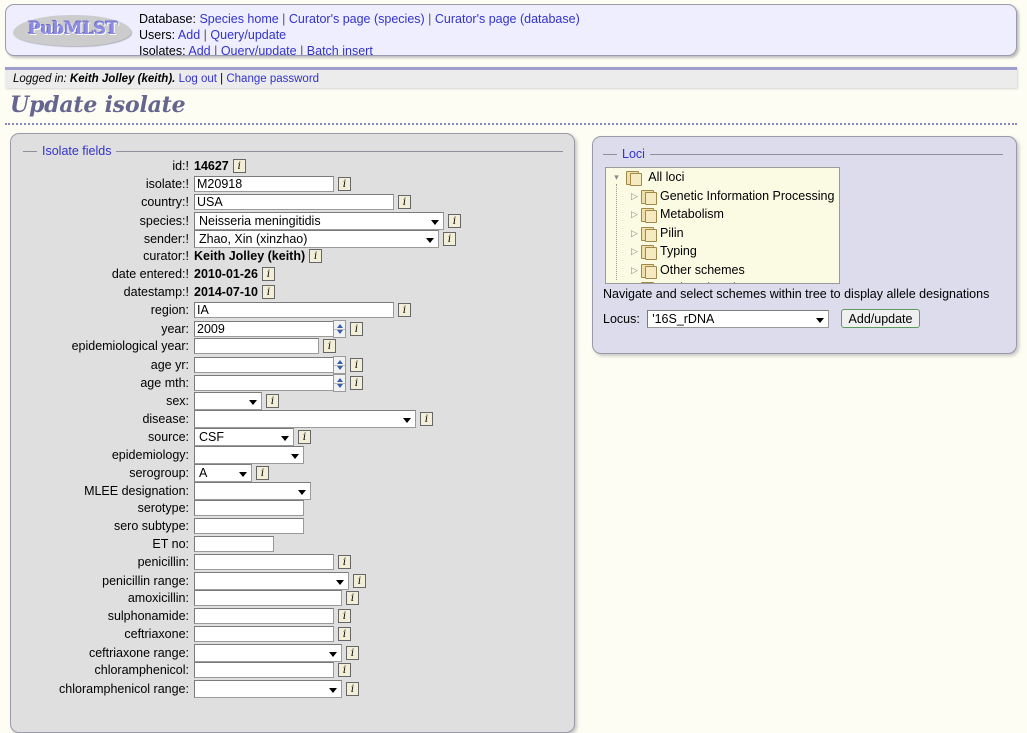  What do you see at coordinates (203, 473) in the screenshot?
I see `select-value-serogroup: A` at bounding box center [203, 473].